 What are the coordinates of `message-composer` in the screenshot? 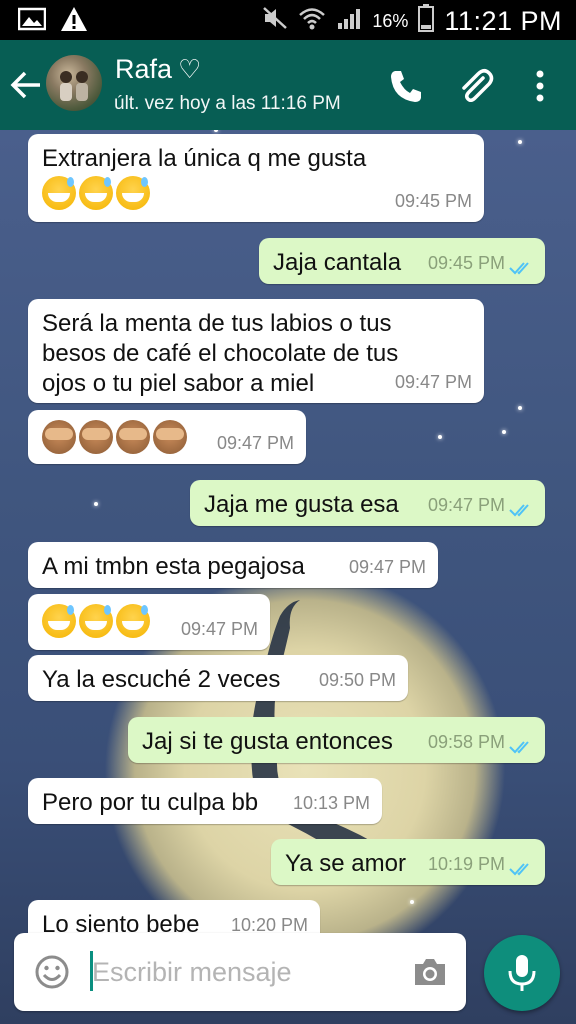 It's located at (240, 972).